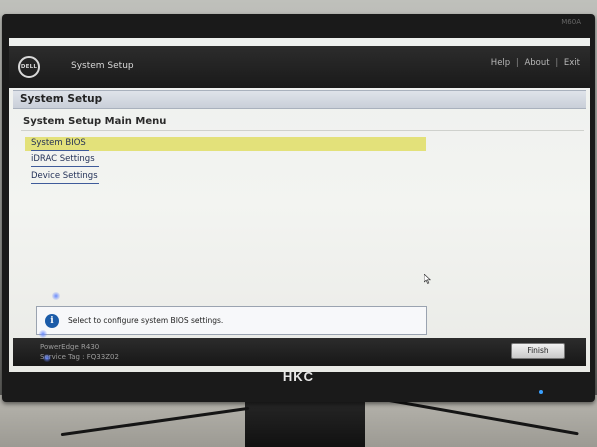 Image resolution: width=597 pixels, height=447 pixels. What do you see at coordinates (29, 67) in the screenshot?
I see `dell-logo: DELL` at bounding box center [29, 67].